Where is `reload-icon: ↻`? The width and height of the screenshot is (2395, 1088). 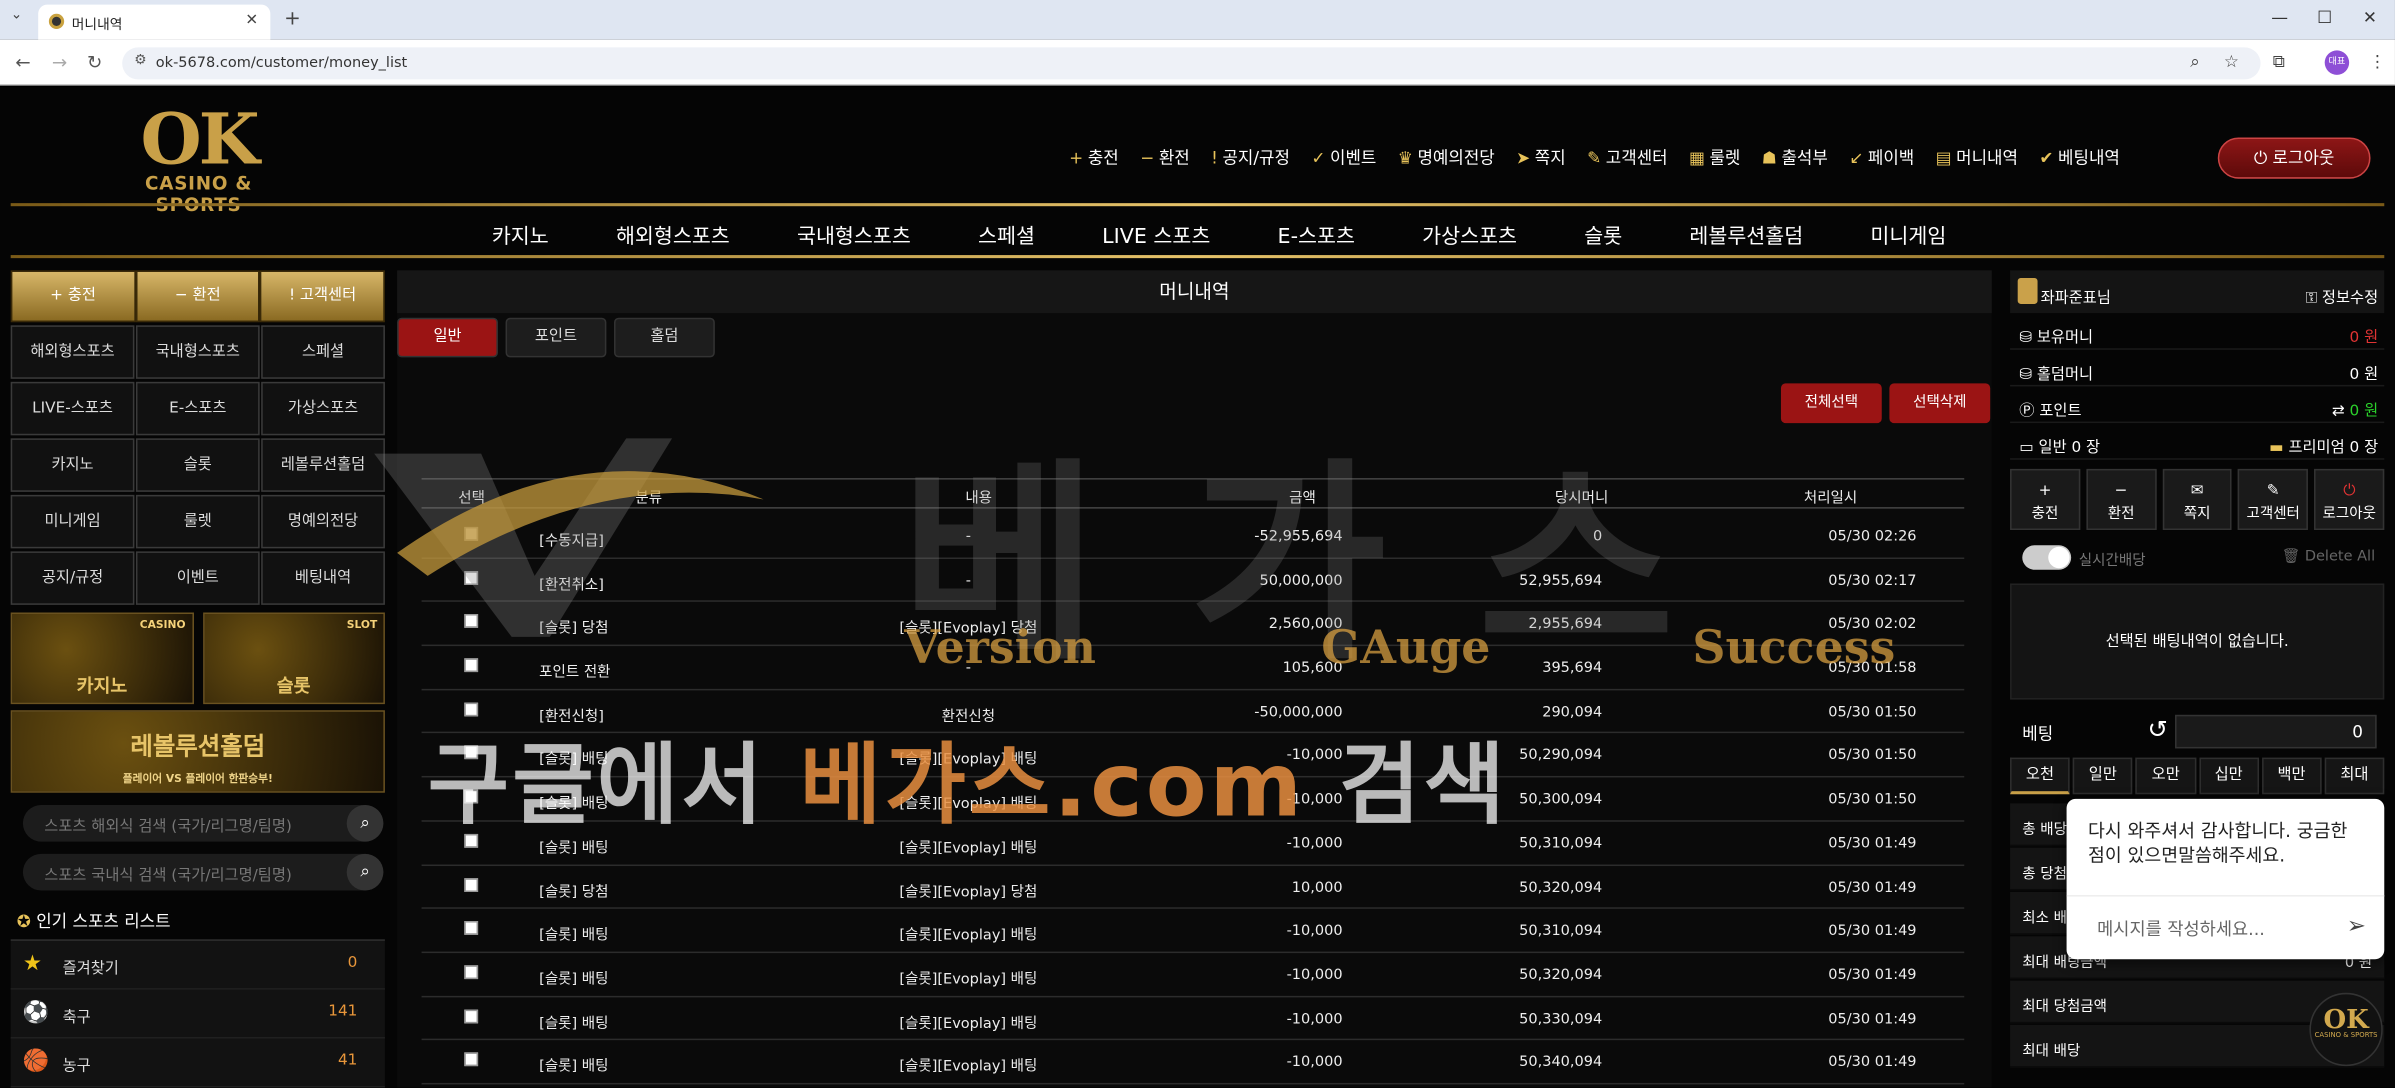
reload-icon: ↻ is located at coordinates (94, 62).